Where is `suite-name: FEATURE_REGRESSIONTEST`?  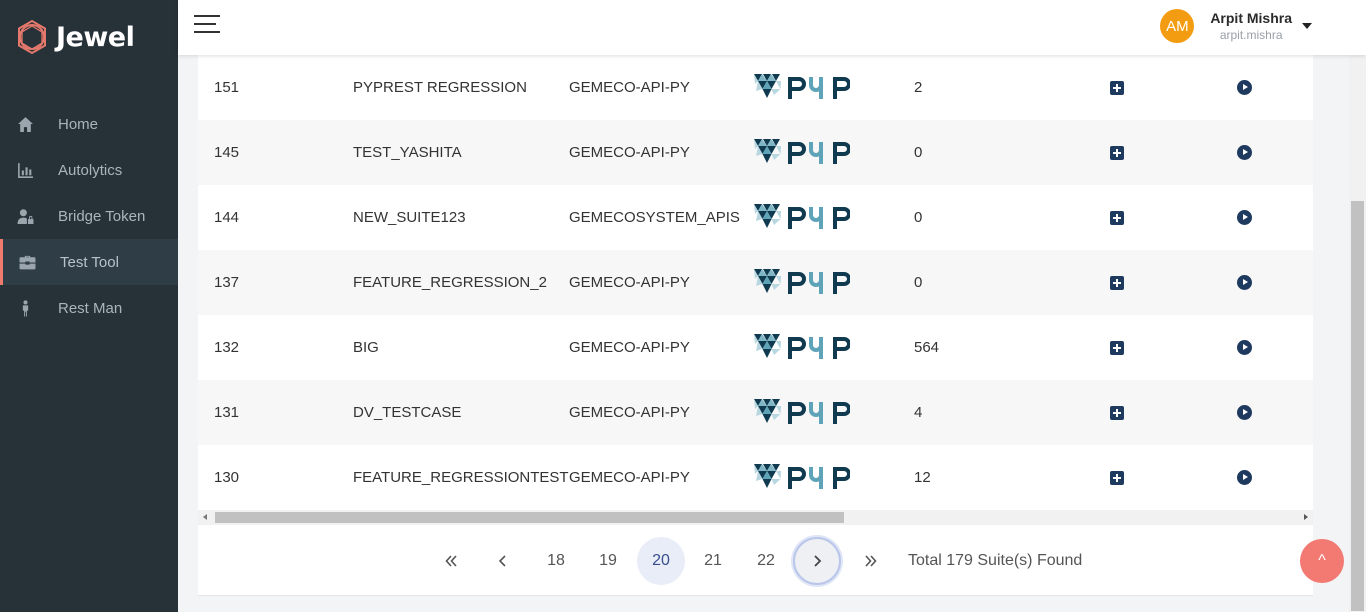
suite-name: FEATURE_REGRESSIONTEST is located at coordinates (461, 477).